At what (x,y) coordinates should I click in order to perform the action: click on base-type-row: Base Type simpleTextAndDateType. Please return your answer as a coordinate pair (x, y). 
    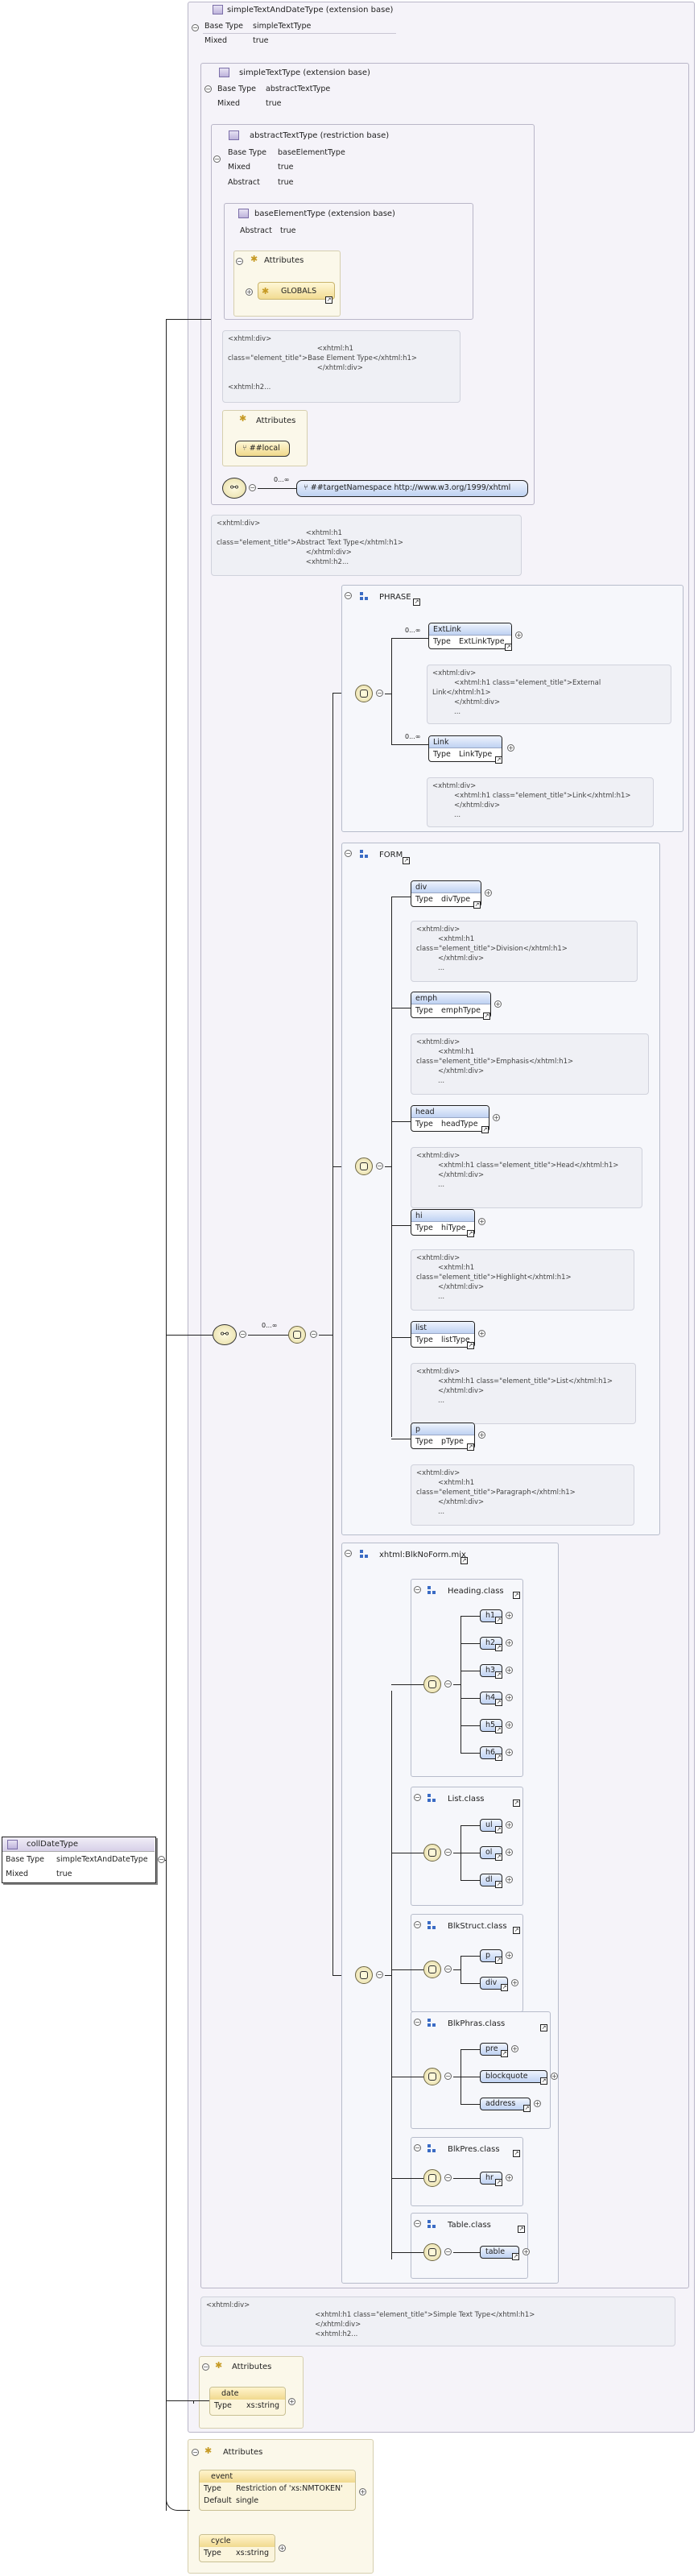
    Looking at the image, I should click on (77, 1859).